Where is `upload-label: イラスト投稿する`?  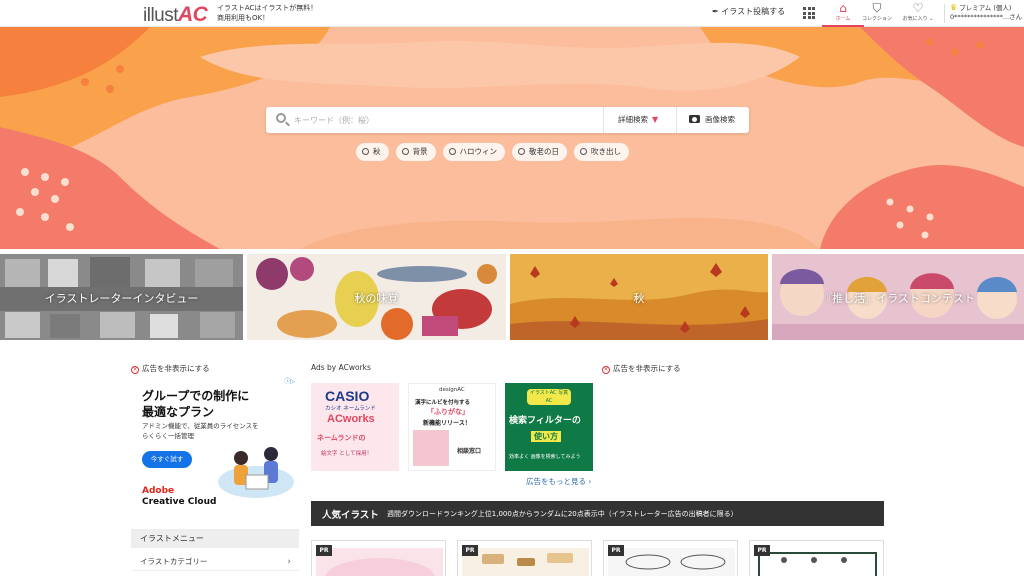 upload-label: イラスト投稿する is located at coordinates (753, 11).